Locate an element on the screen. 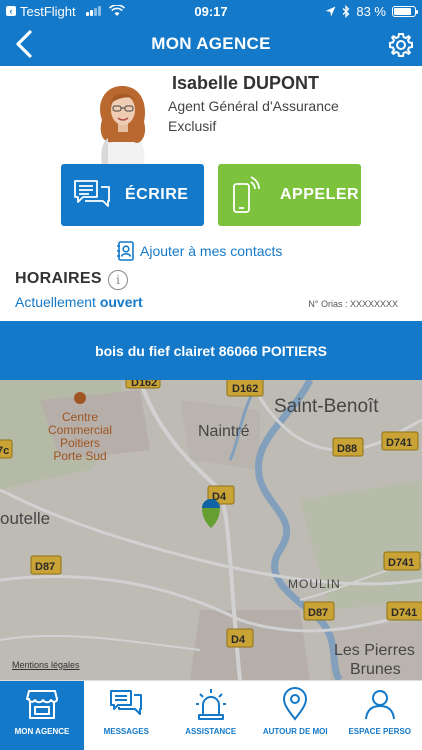  hours-status-prefix: Actuellement is located at coordinates (55, 302).